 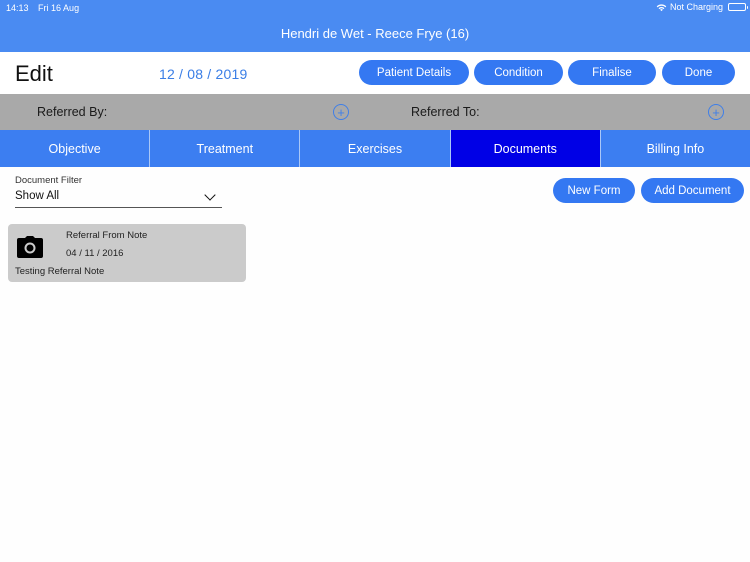 I want to click on document-filter-value: Show All, so click(x=37, y=196).